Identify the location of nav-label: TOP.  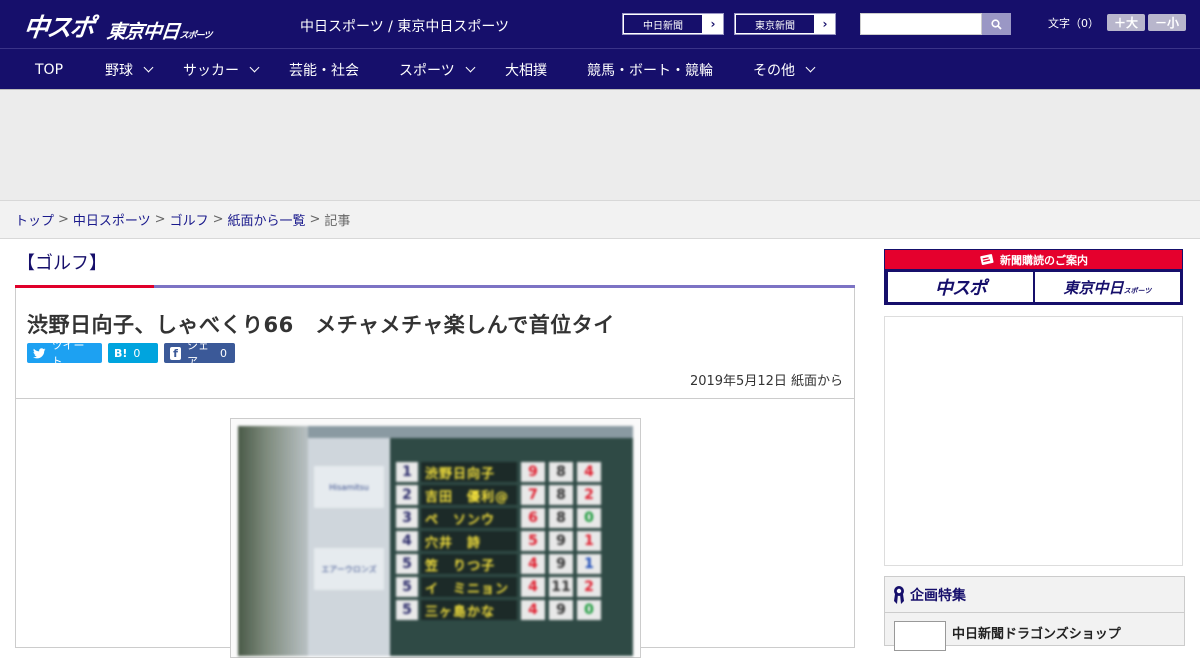
(49, 69).